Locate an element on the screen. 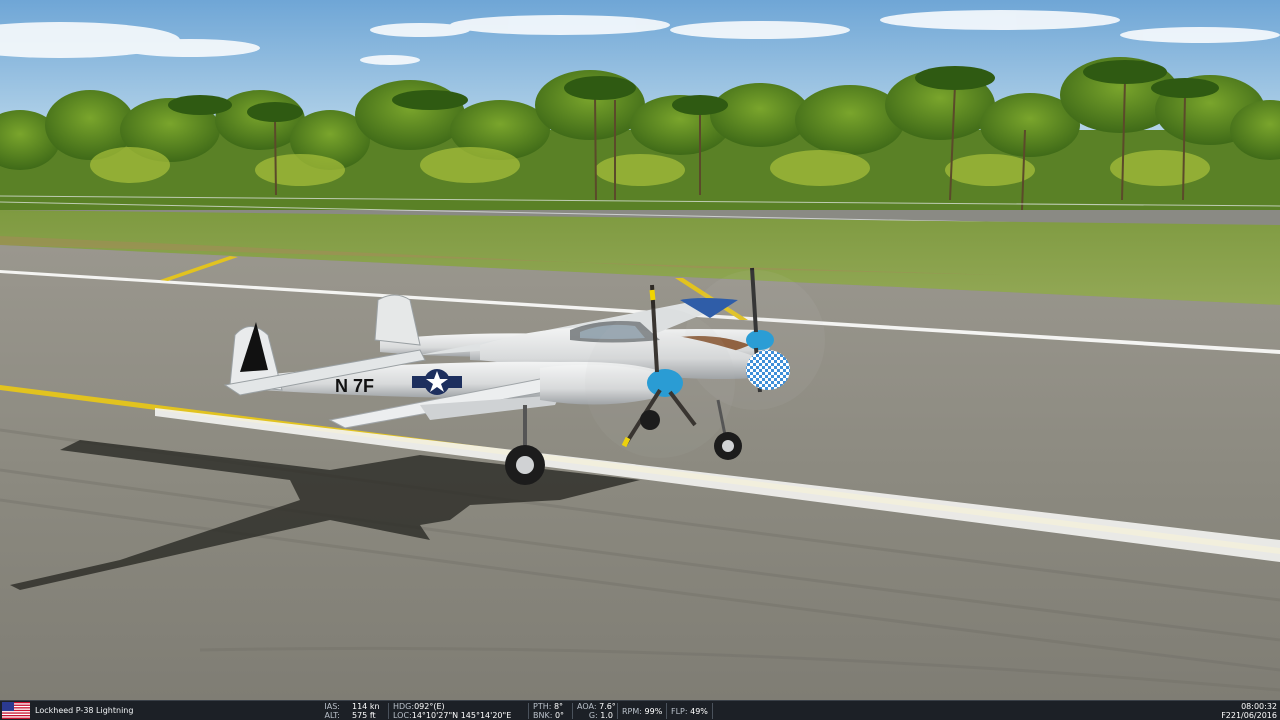  ias-label: IAS: is located at coordinates (332, 706).